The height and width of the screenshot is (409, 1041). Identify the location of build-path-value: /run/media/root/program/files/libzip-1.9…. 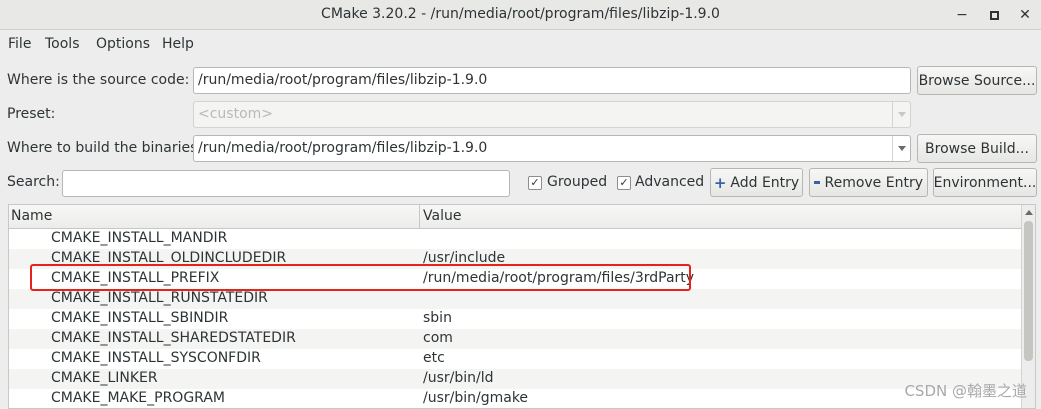
(343, 148).